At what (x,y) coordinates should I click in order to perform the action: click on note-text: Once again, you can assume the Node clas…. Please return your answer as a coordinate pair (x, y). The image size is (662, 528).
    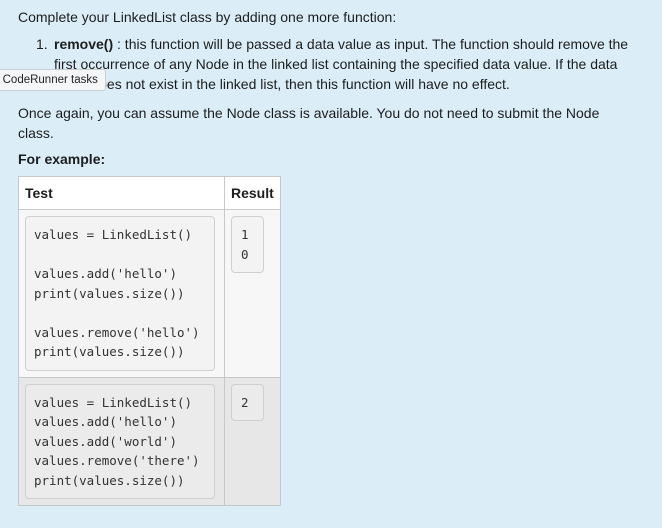
    Looking at the image, I should click on (309, 123).